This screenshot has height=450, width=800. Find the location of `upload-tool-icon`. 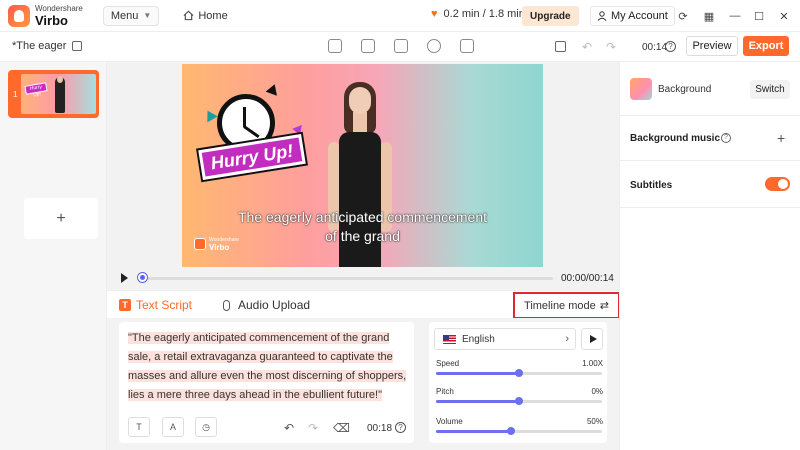

upload-tool-icon is located at coordinates (467, 46).